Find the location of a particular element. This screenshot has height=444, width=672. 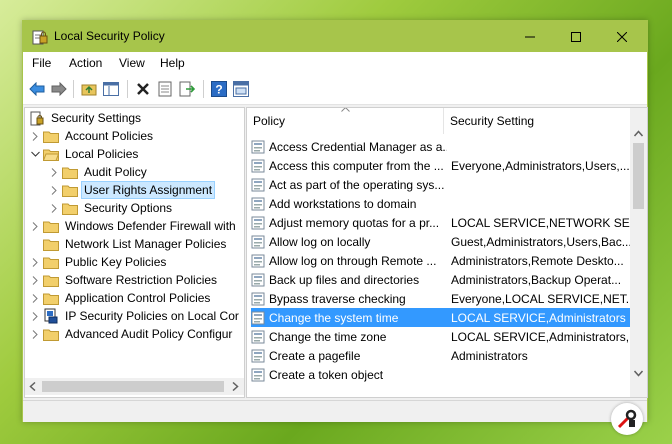

chevron-down-icon is located at coordinates (35, 154).